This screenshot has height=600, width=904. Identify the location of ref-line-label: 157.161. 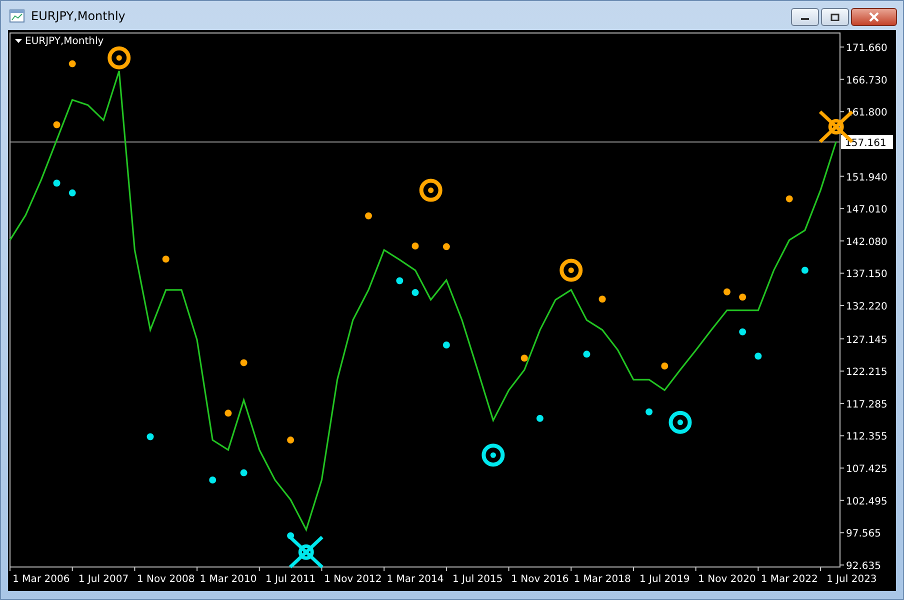
(865, 144).